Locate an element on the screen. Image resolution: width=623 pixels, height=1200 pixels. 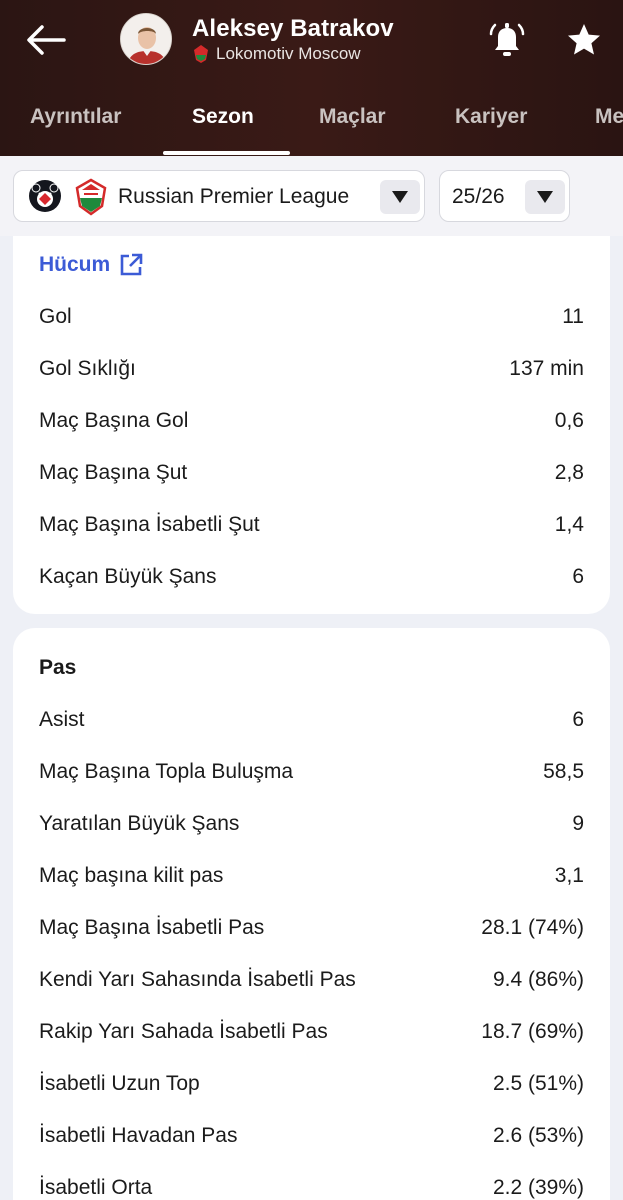
rpl-bear-logo-icon is located at coordinates (45, 196).